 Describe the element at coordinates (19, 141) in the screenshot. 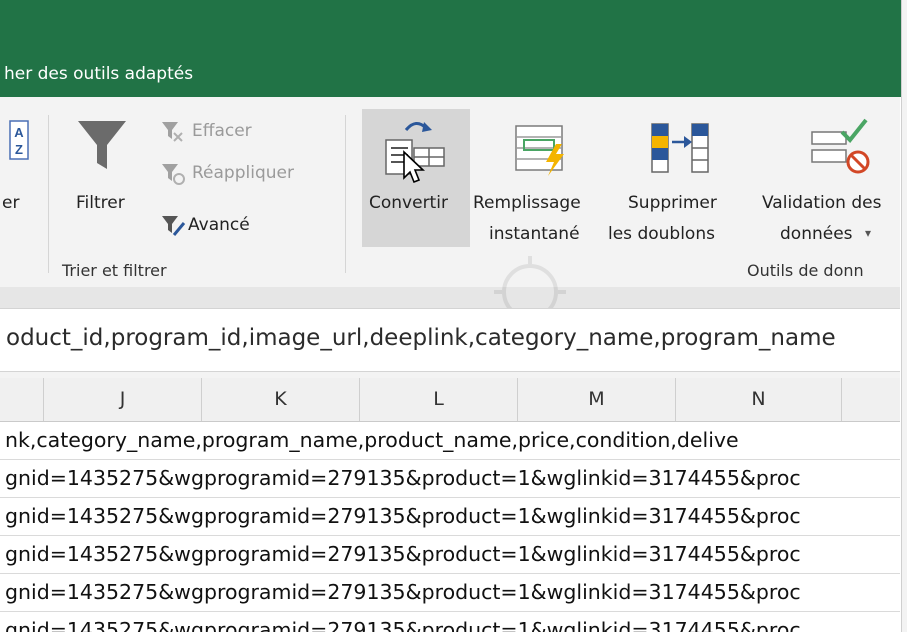

I see `sort-az-icon: A Z` at that location.